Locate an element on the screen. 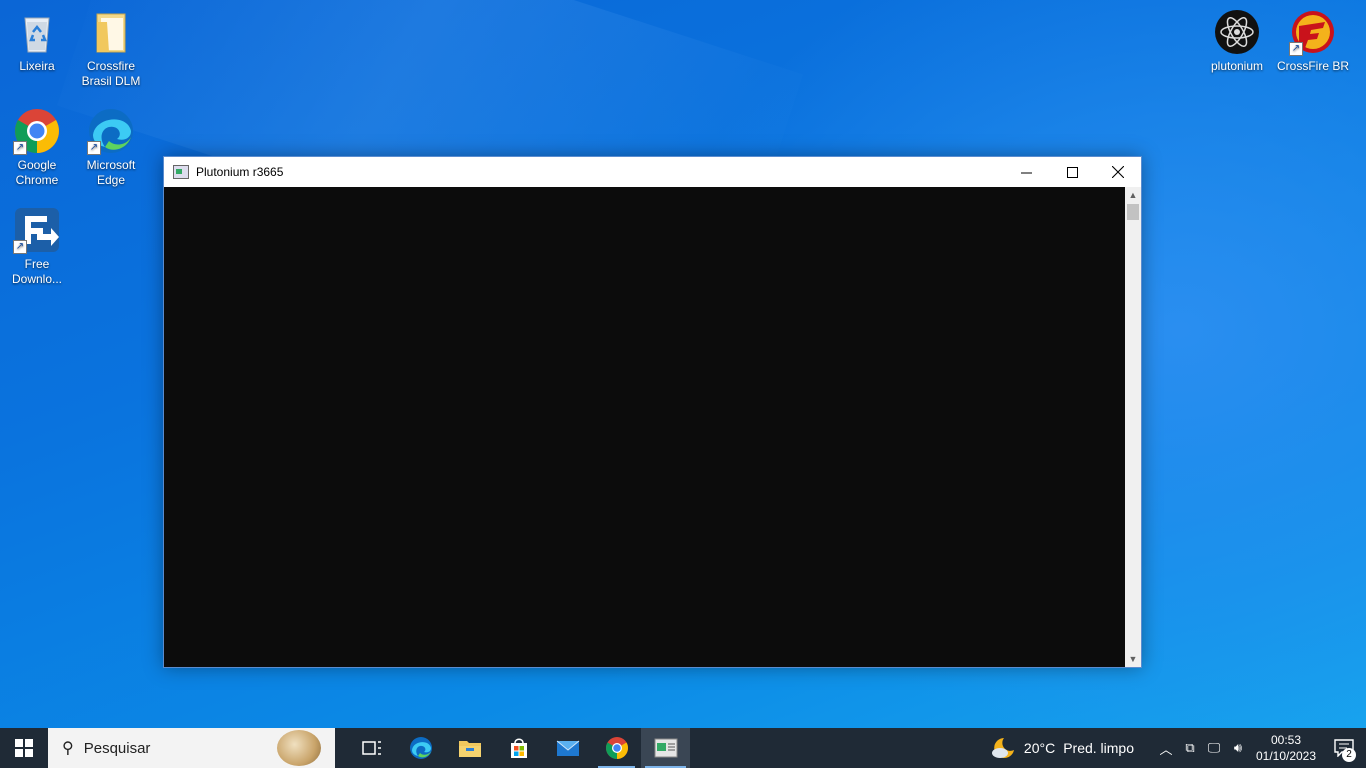  volume-icon: 🔊︎ is located at coordinates (1238, 748).